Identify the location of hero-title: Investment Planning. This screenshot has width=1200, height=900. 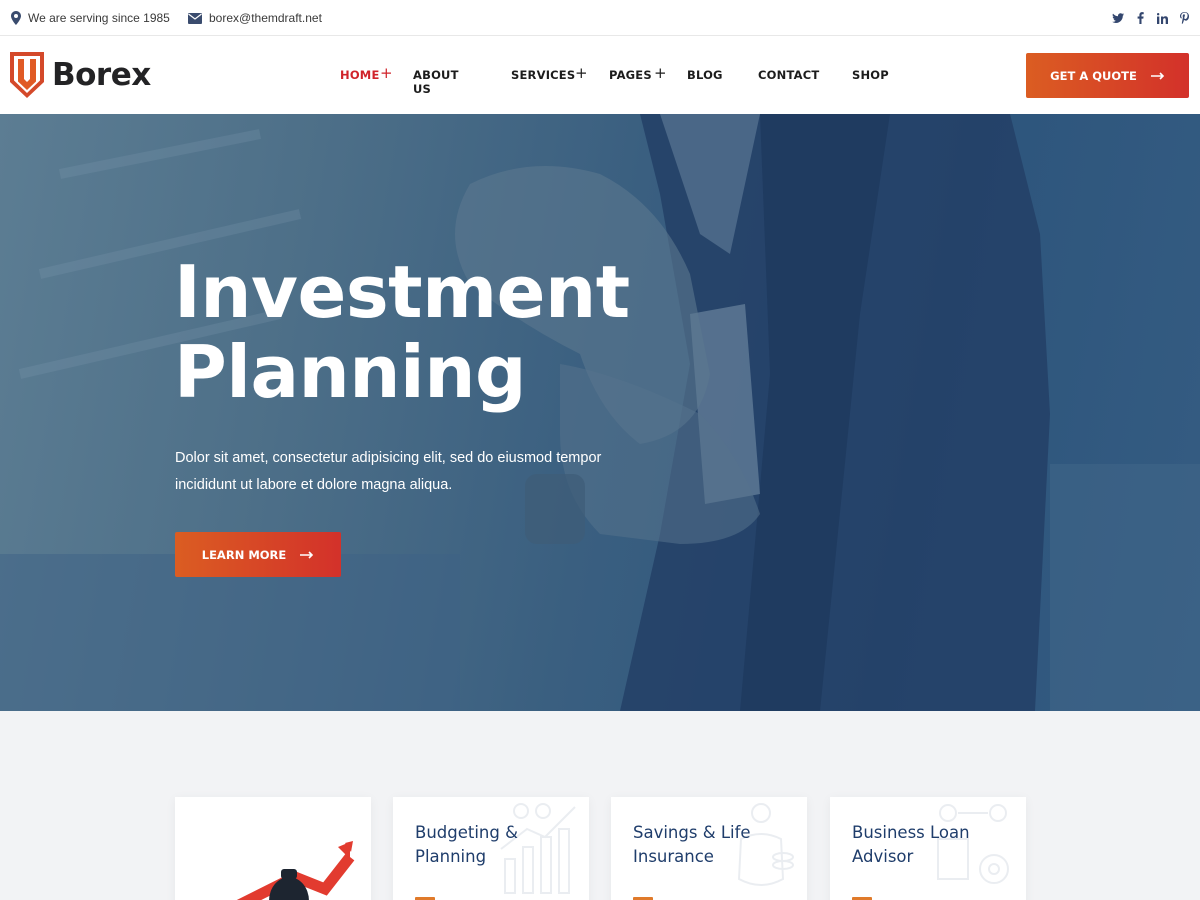
(402, 332).